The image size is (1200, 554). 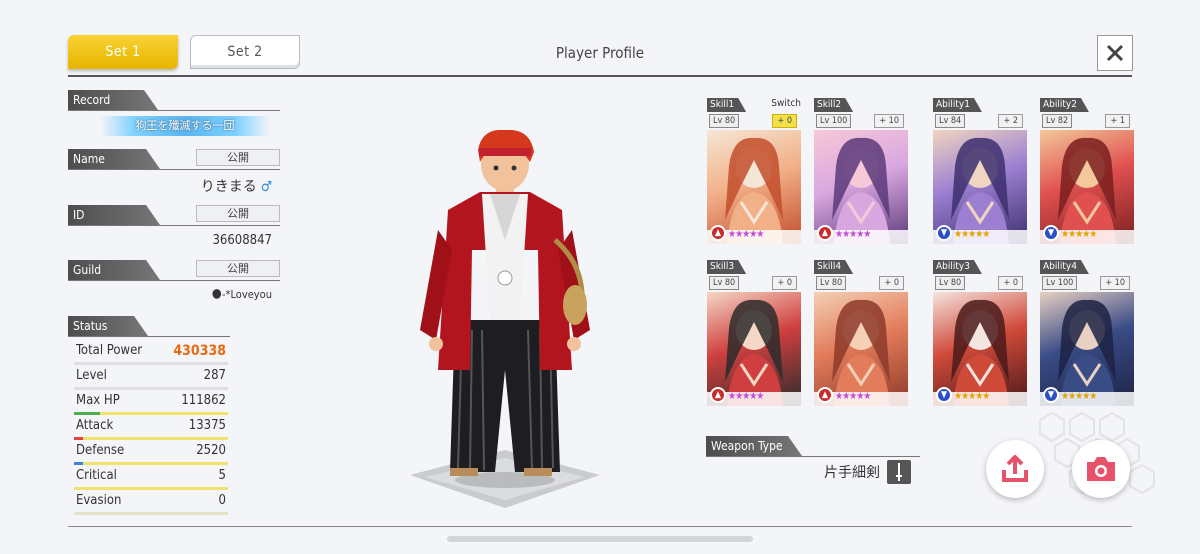 I want to click on share-icon, so click(x=1015, y=468).